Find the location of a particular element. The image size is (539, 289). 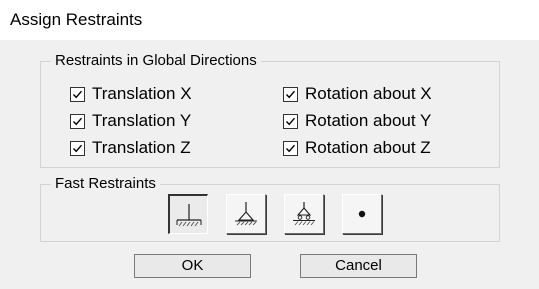

roller-support-icon is located at coordinates (304, 214).